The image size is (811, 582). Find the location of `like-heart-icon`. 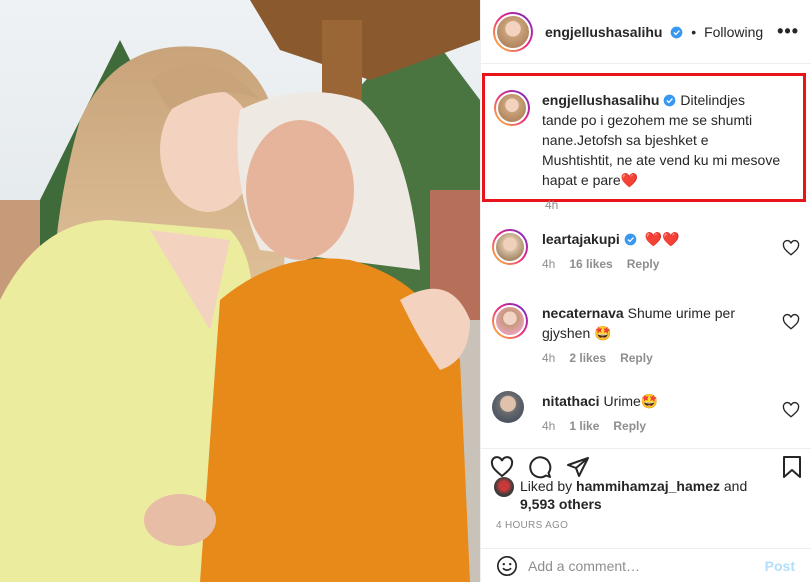

like-heart-icon is located at coordinates (502, 467).